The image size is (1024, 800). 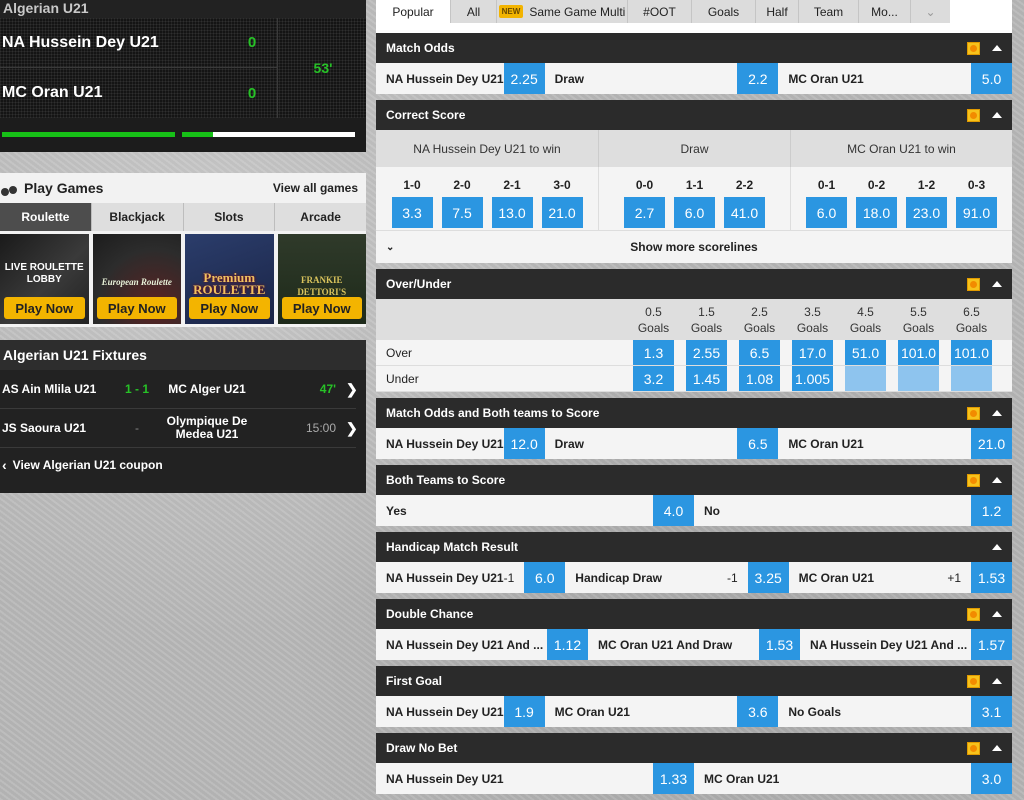 What do you see at coordinates (776, 11) in the screenshot?
I see `tab-half: Half` at bounding box center [776, 11].